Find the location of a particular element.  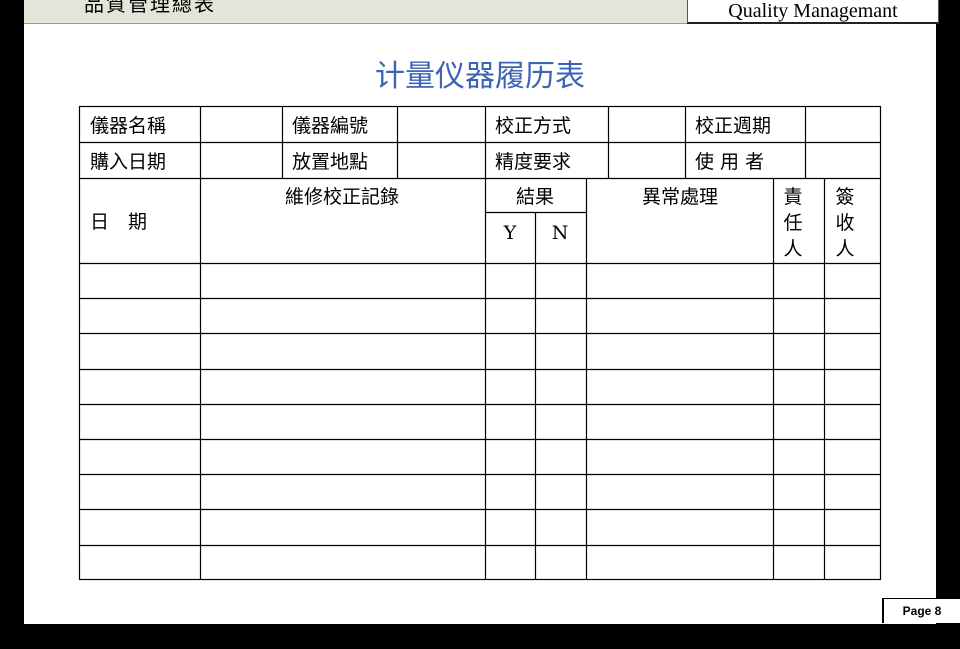

label-precision: 精度要求 is located at coordinates (533, 162).